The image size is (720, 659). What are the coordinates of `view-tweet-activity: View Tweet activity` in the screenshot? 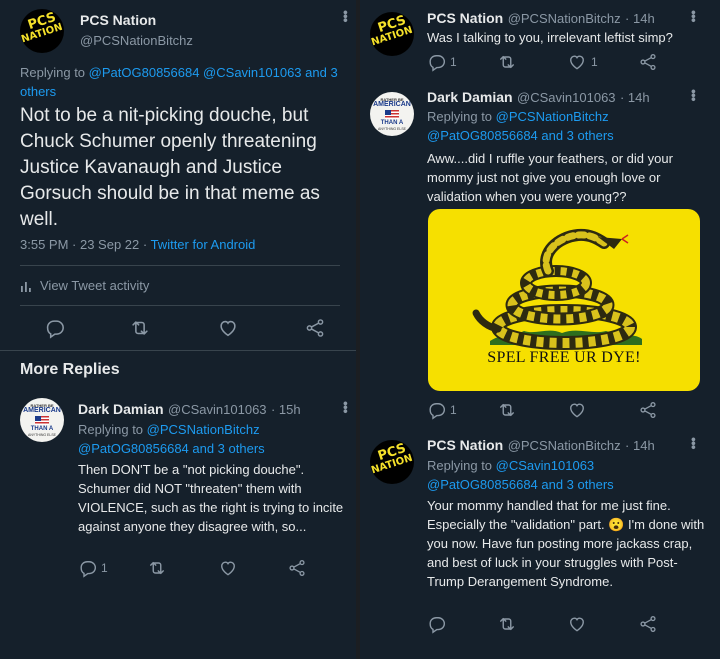 It's located at (84, 285).